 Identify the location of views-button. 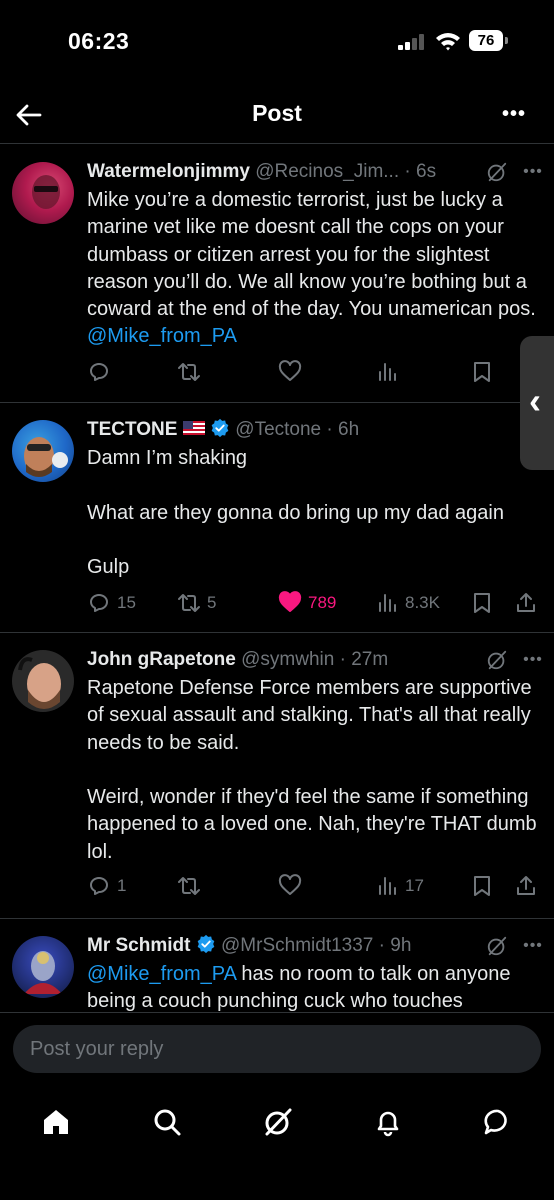
(390, 372).